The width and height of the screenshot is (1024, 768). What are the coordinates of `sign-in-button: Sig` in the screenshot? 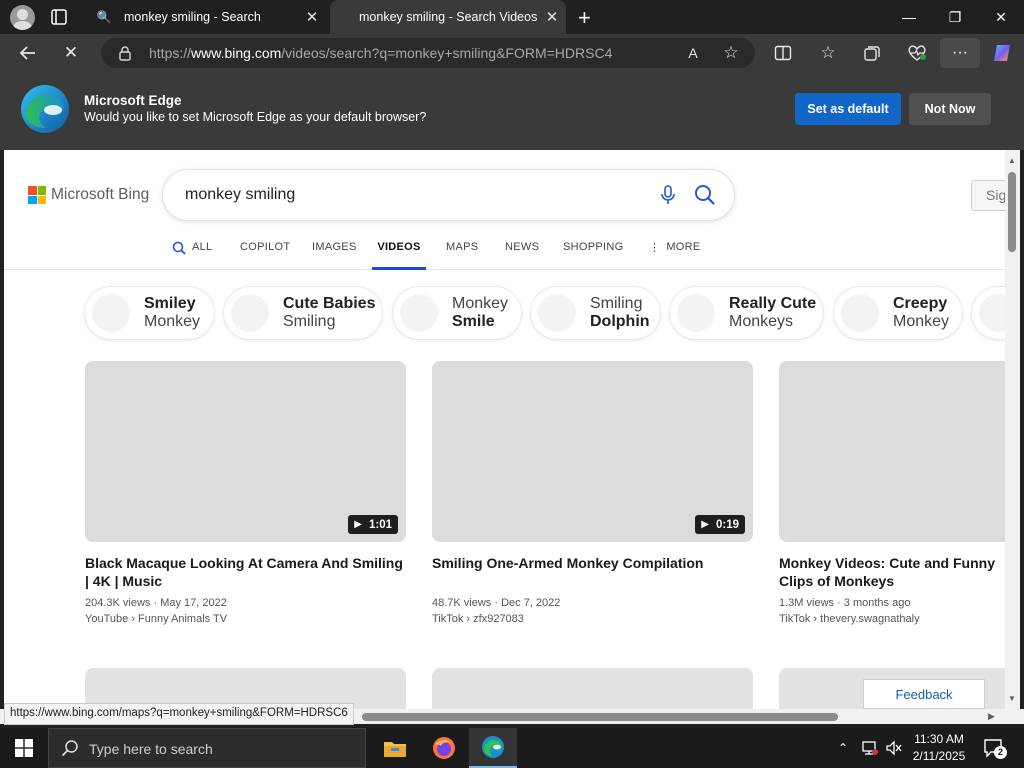 It's located at (988, 195).